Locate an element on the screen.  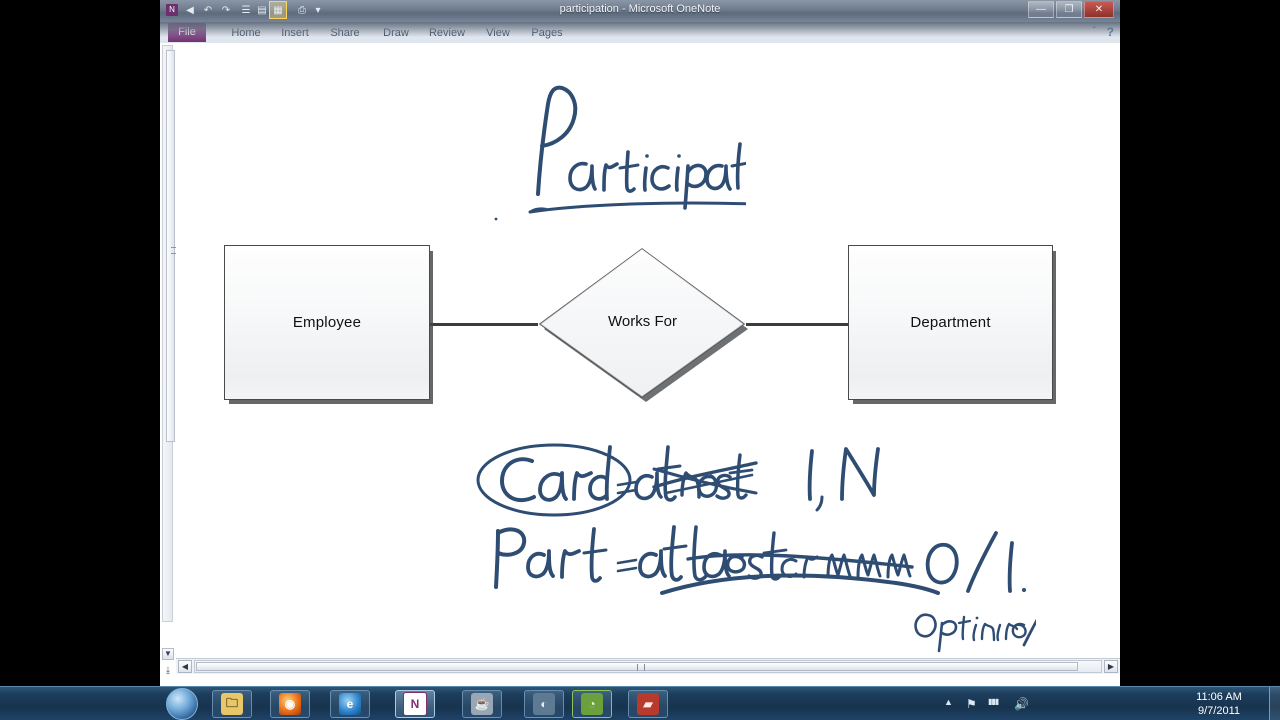
entity-employee-label: Employee is located at coordinates (327, 322).